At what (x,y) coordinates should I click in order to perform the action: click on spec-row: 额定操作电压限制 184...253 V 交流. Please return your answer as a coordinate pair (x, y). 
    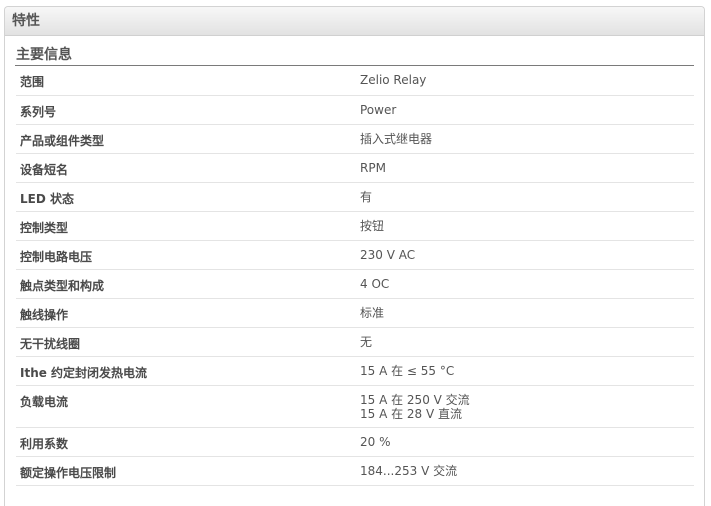
    Looking at the image, I should click on (355, 471).